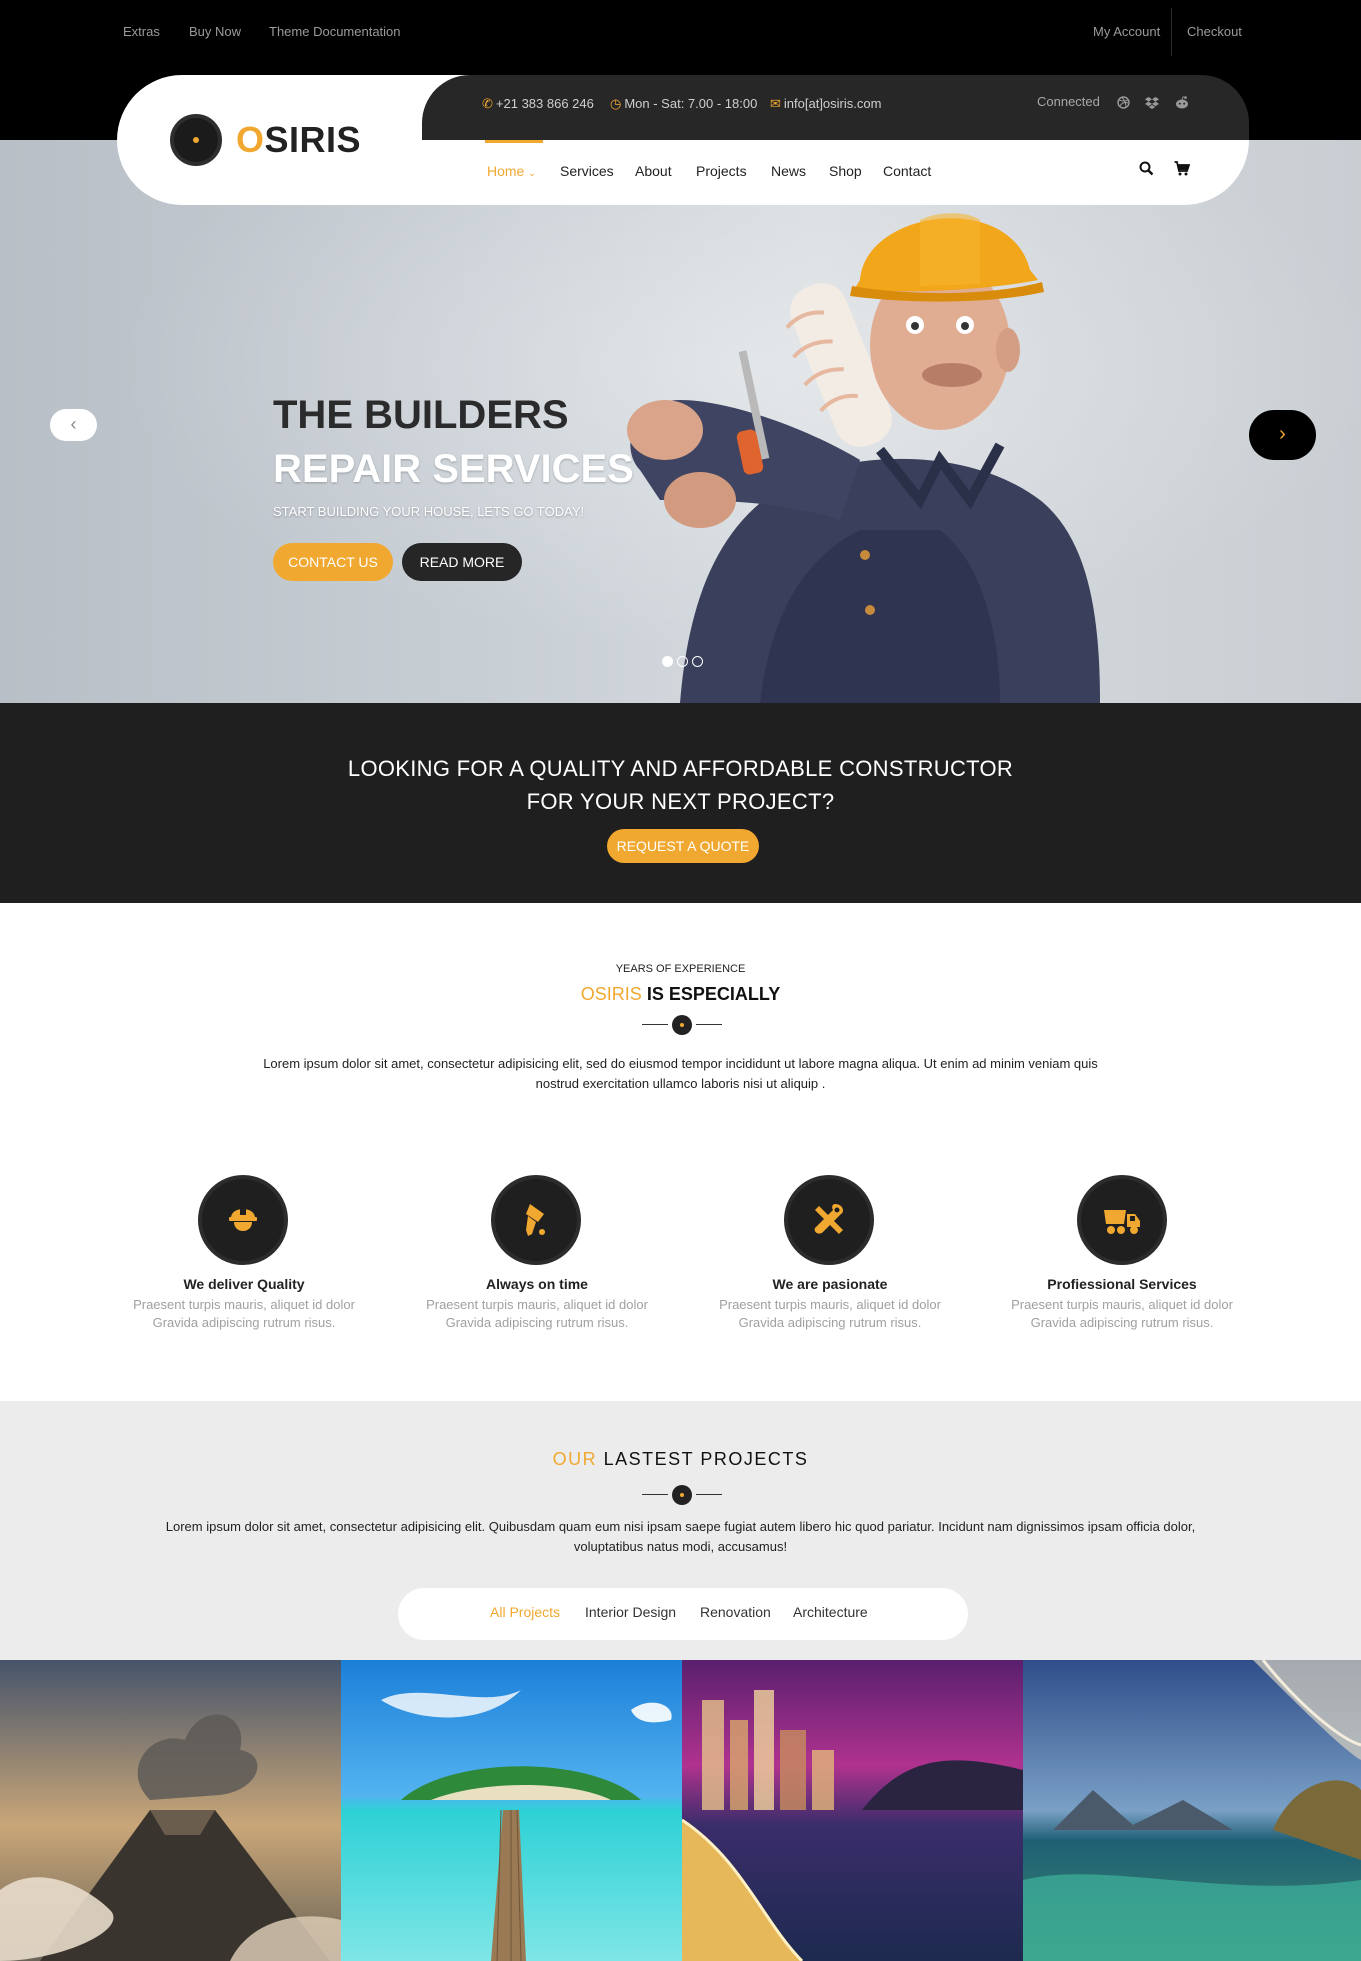  Describe the element at coordinates (721, 171) in the screenshot. I see `nav-projects: Projects` at that location.